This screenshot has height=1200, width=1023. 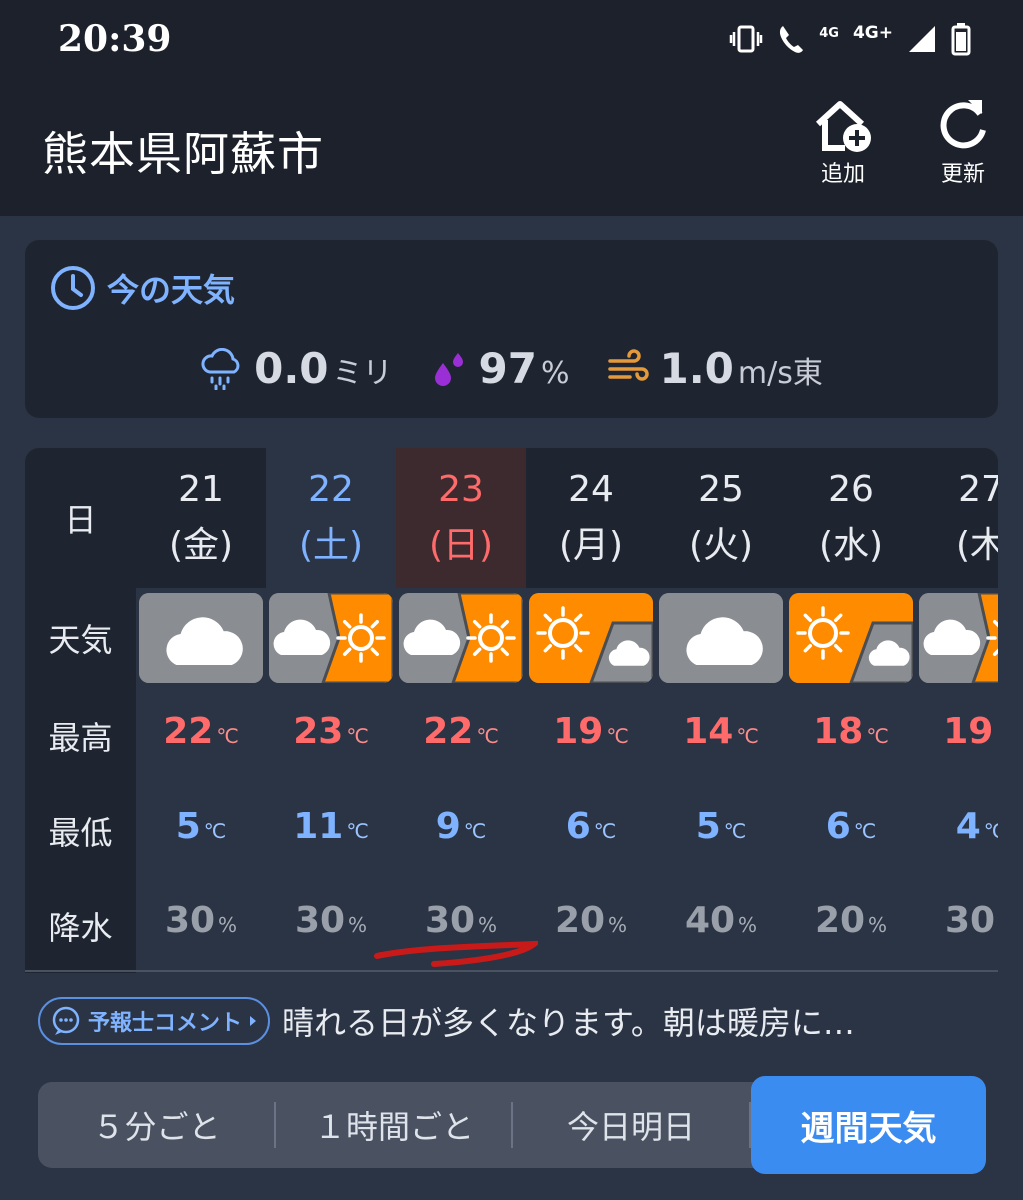 I want to click on wind-now: 1.0 m/s東, so click(x=714, y=368).